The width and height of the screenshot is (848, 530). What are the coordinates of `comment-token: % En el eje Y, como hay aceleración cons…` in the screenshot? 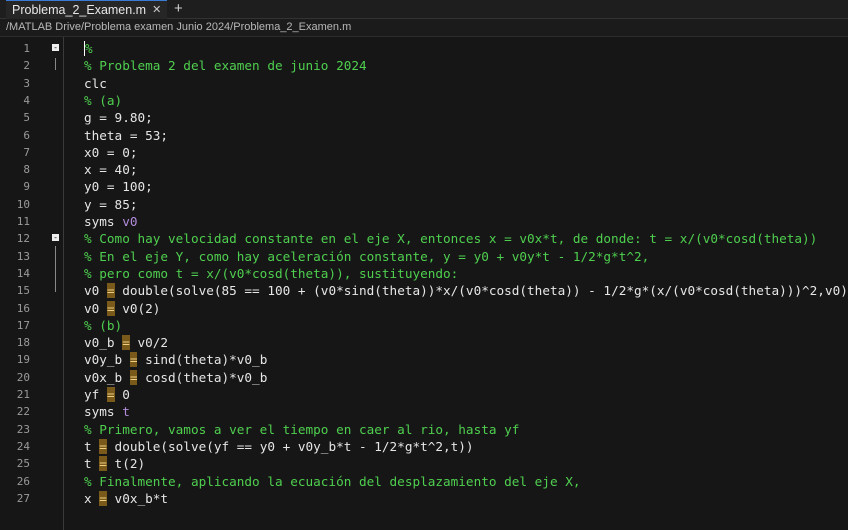 It's located at (367, 256).